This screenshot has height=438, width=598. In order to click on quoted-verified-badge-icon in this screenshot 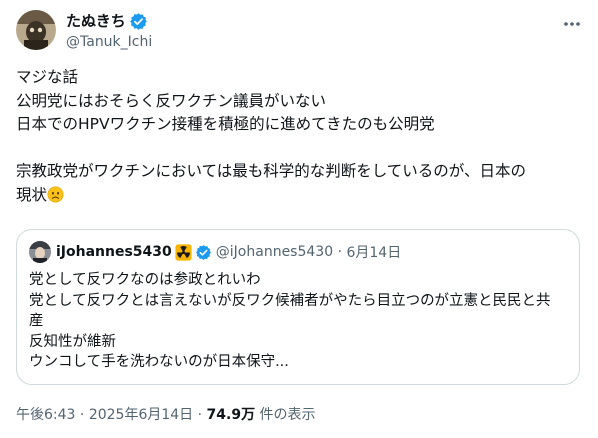, I will do `click(203, 252)`.